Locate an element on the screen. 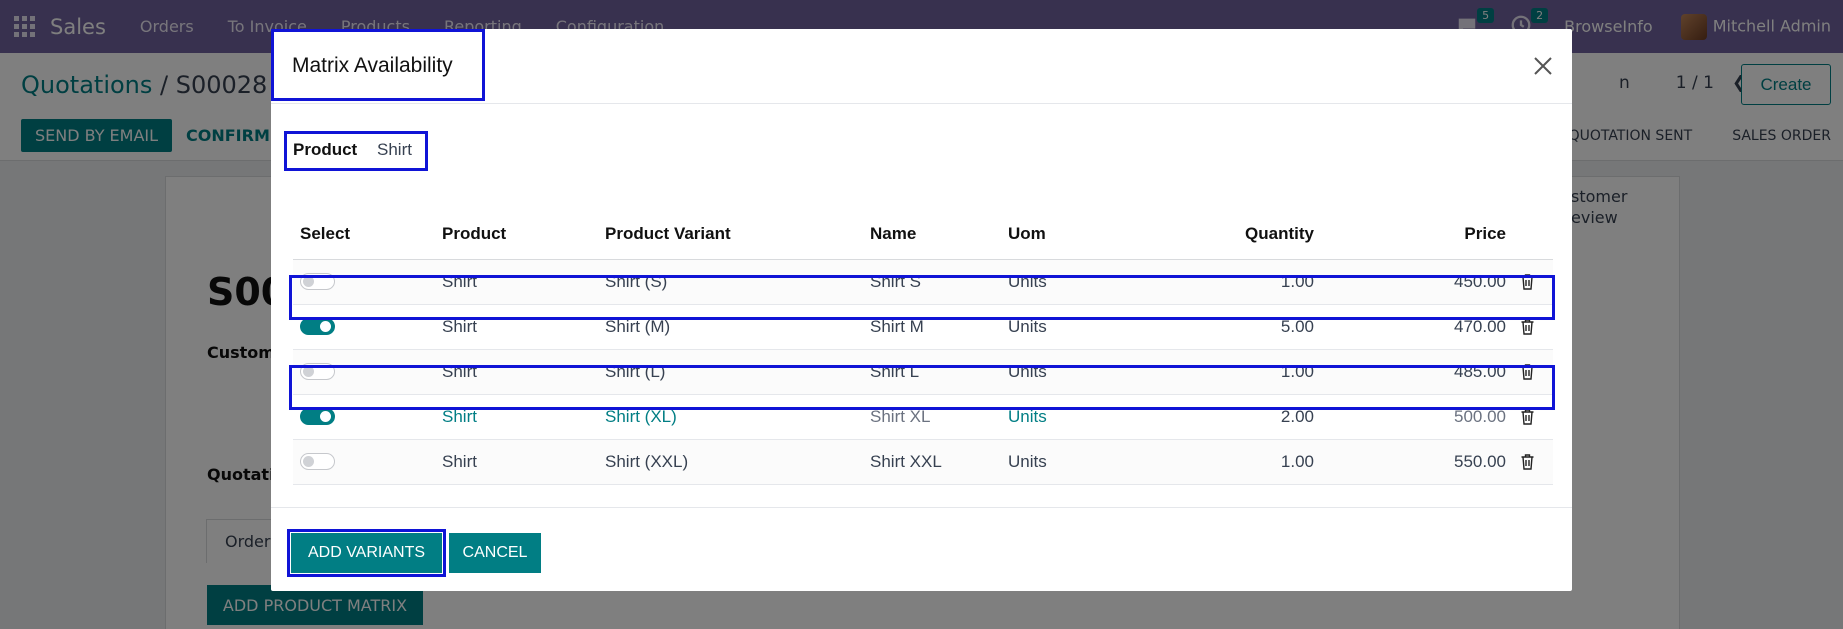  delete-cell is located at coordinates (1533, 462).